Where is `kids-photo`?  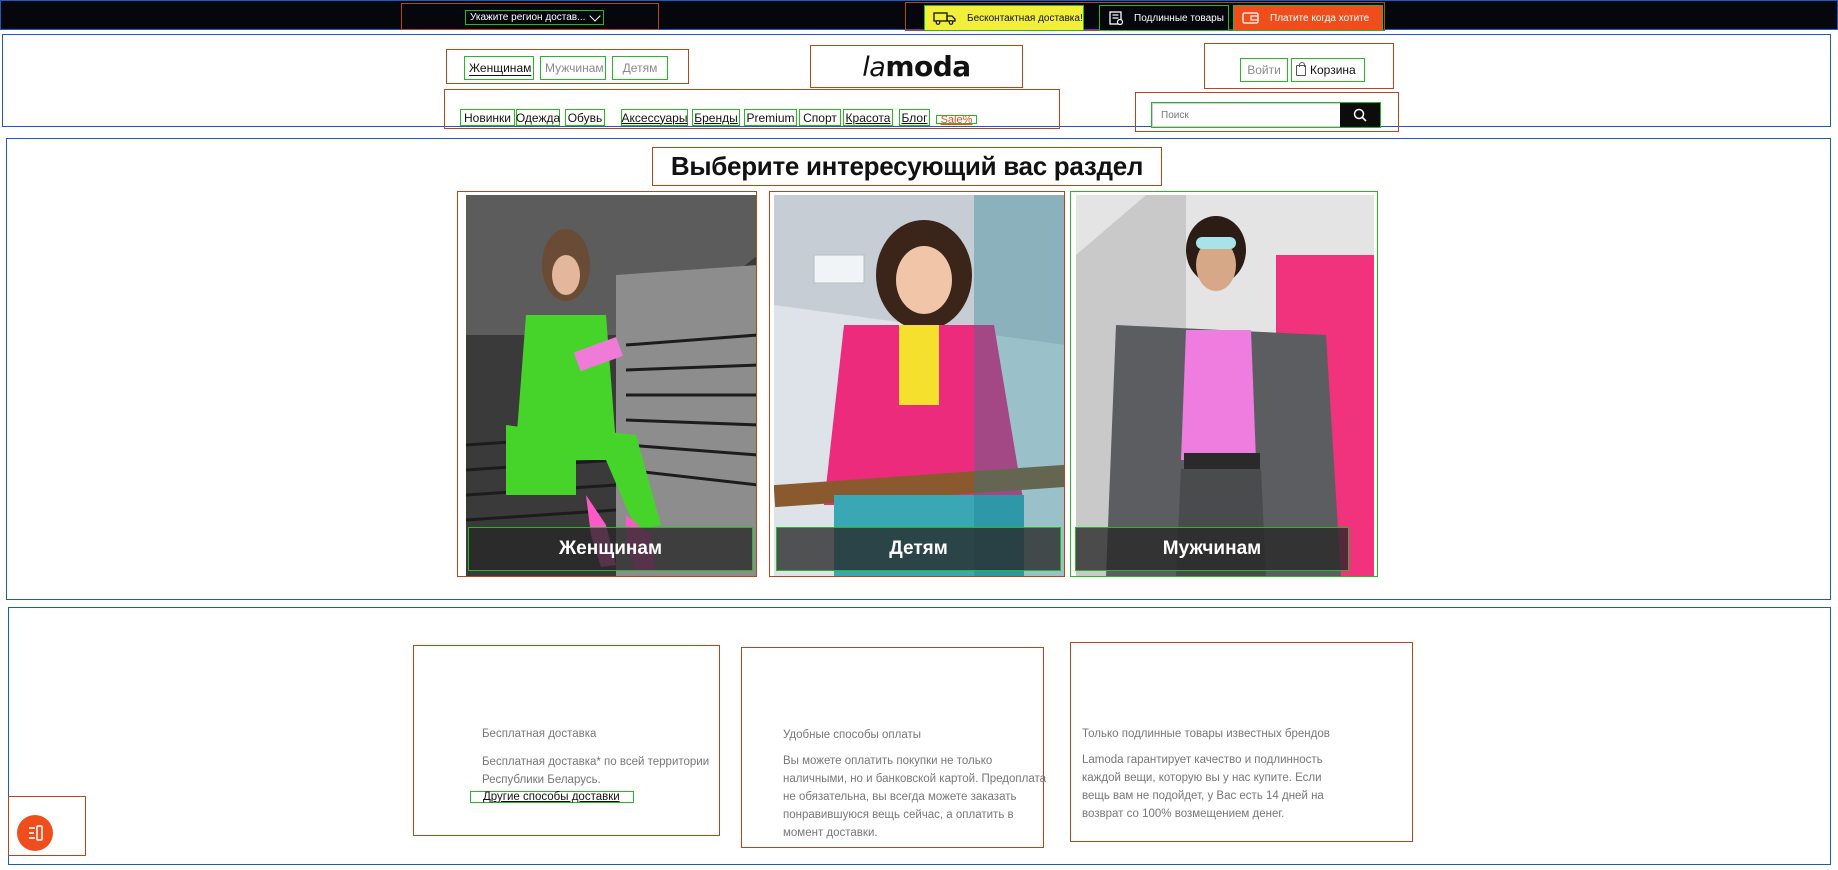 kids-photo is located at coordinates (919, 385).